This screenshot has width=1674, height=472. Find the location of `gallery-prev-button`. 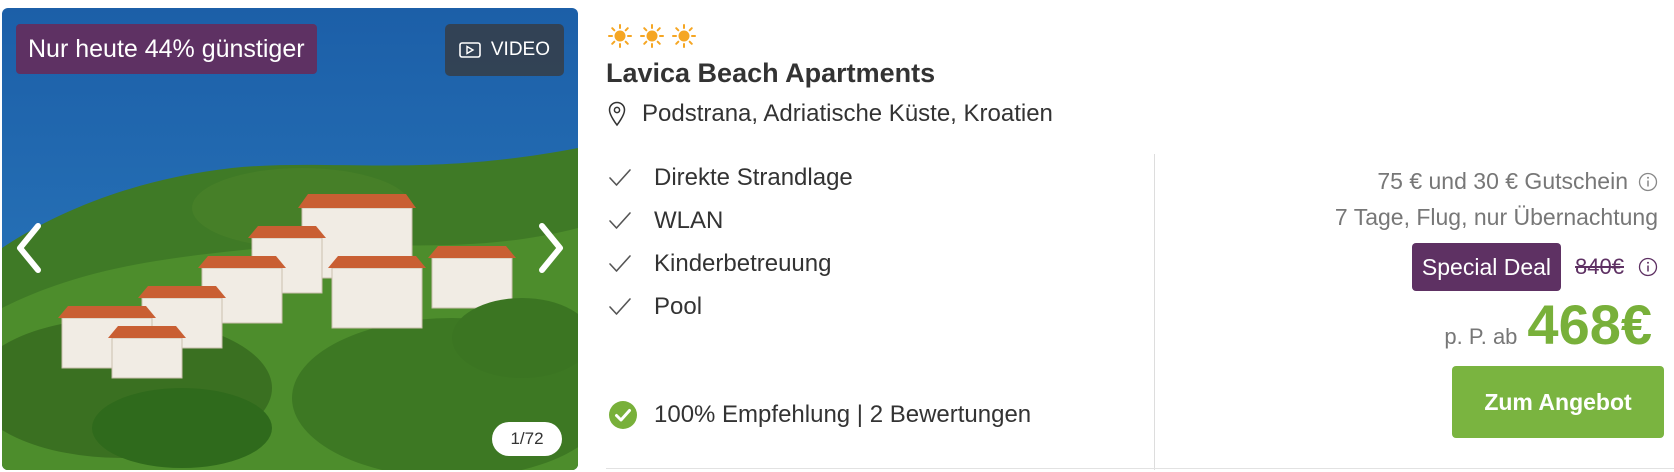

gallery-prev-button is located at coordinates (30, 248).